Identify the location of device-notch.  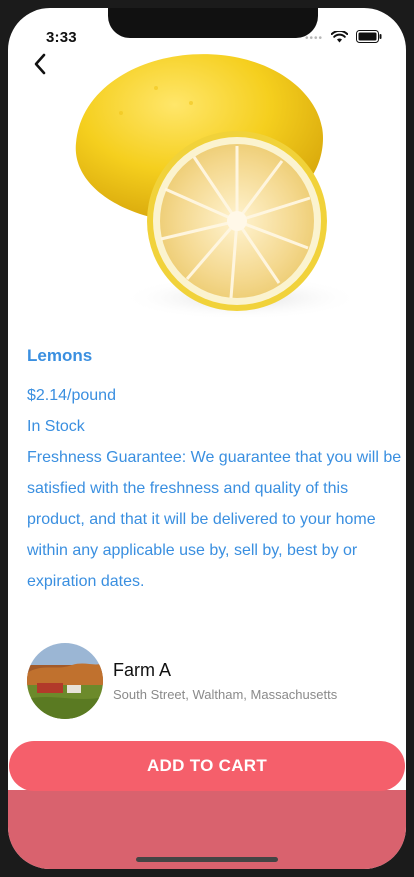
(213, 23).